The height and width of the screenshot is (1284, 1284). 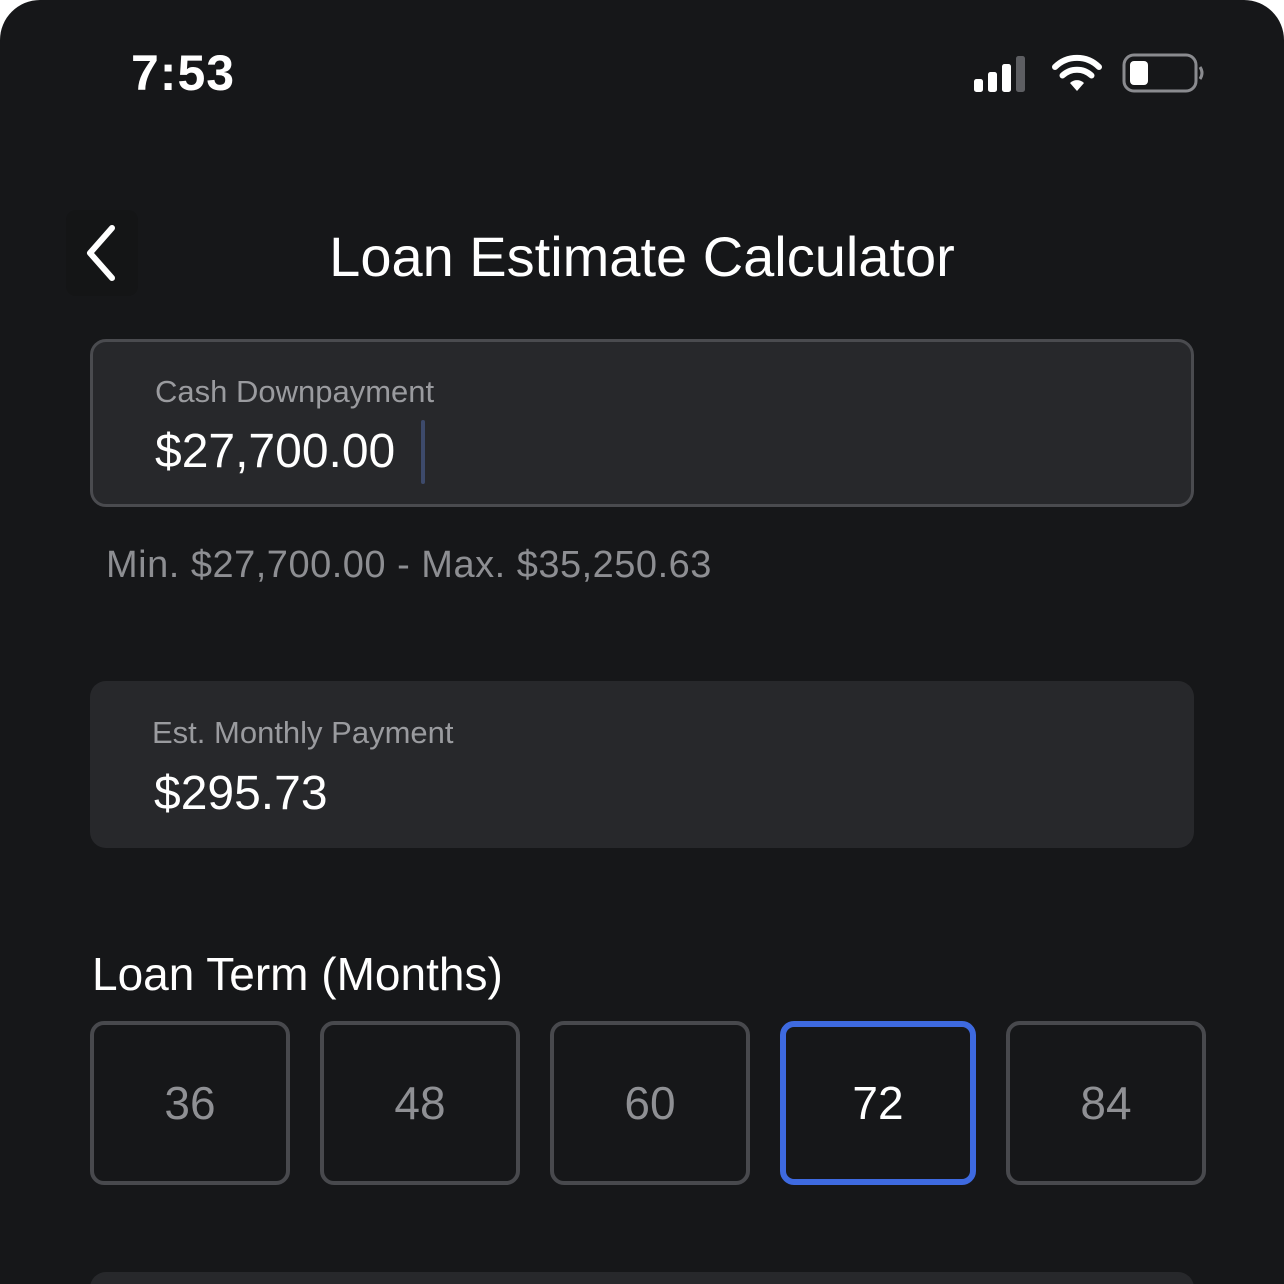 I want to click on next-section-card, so click(x=642, y=1278).